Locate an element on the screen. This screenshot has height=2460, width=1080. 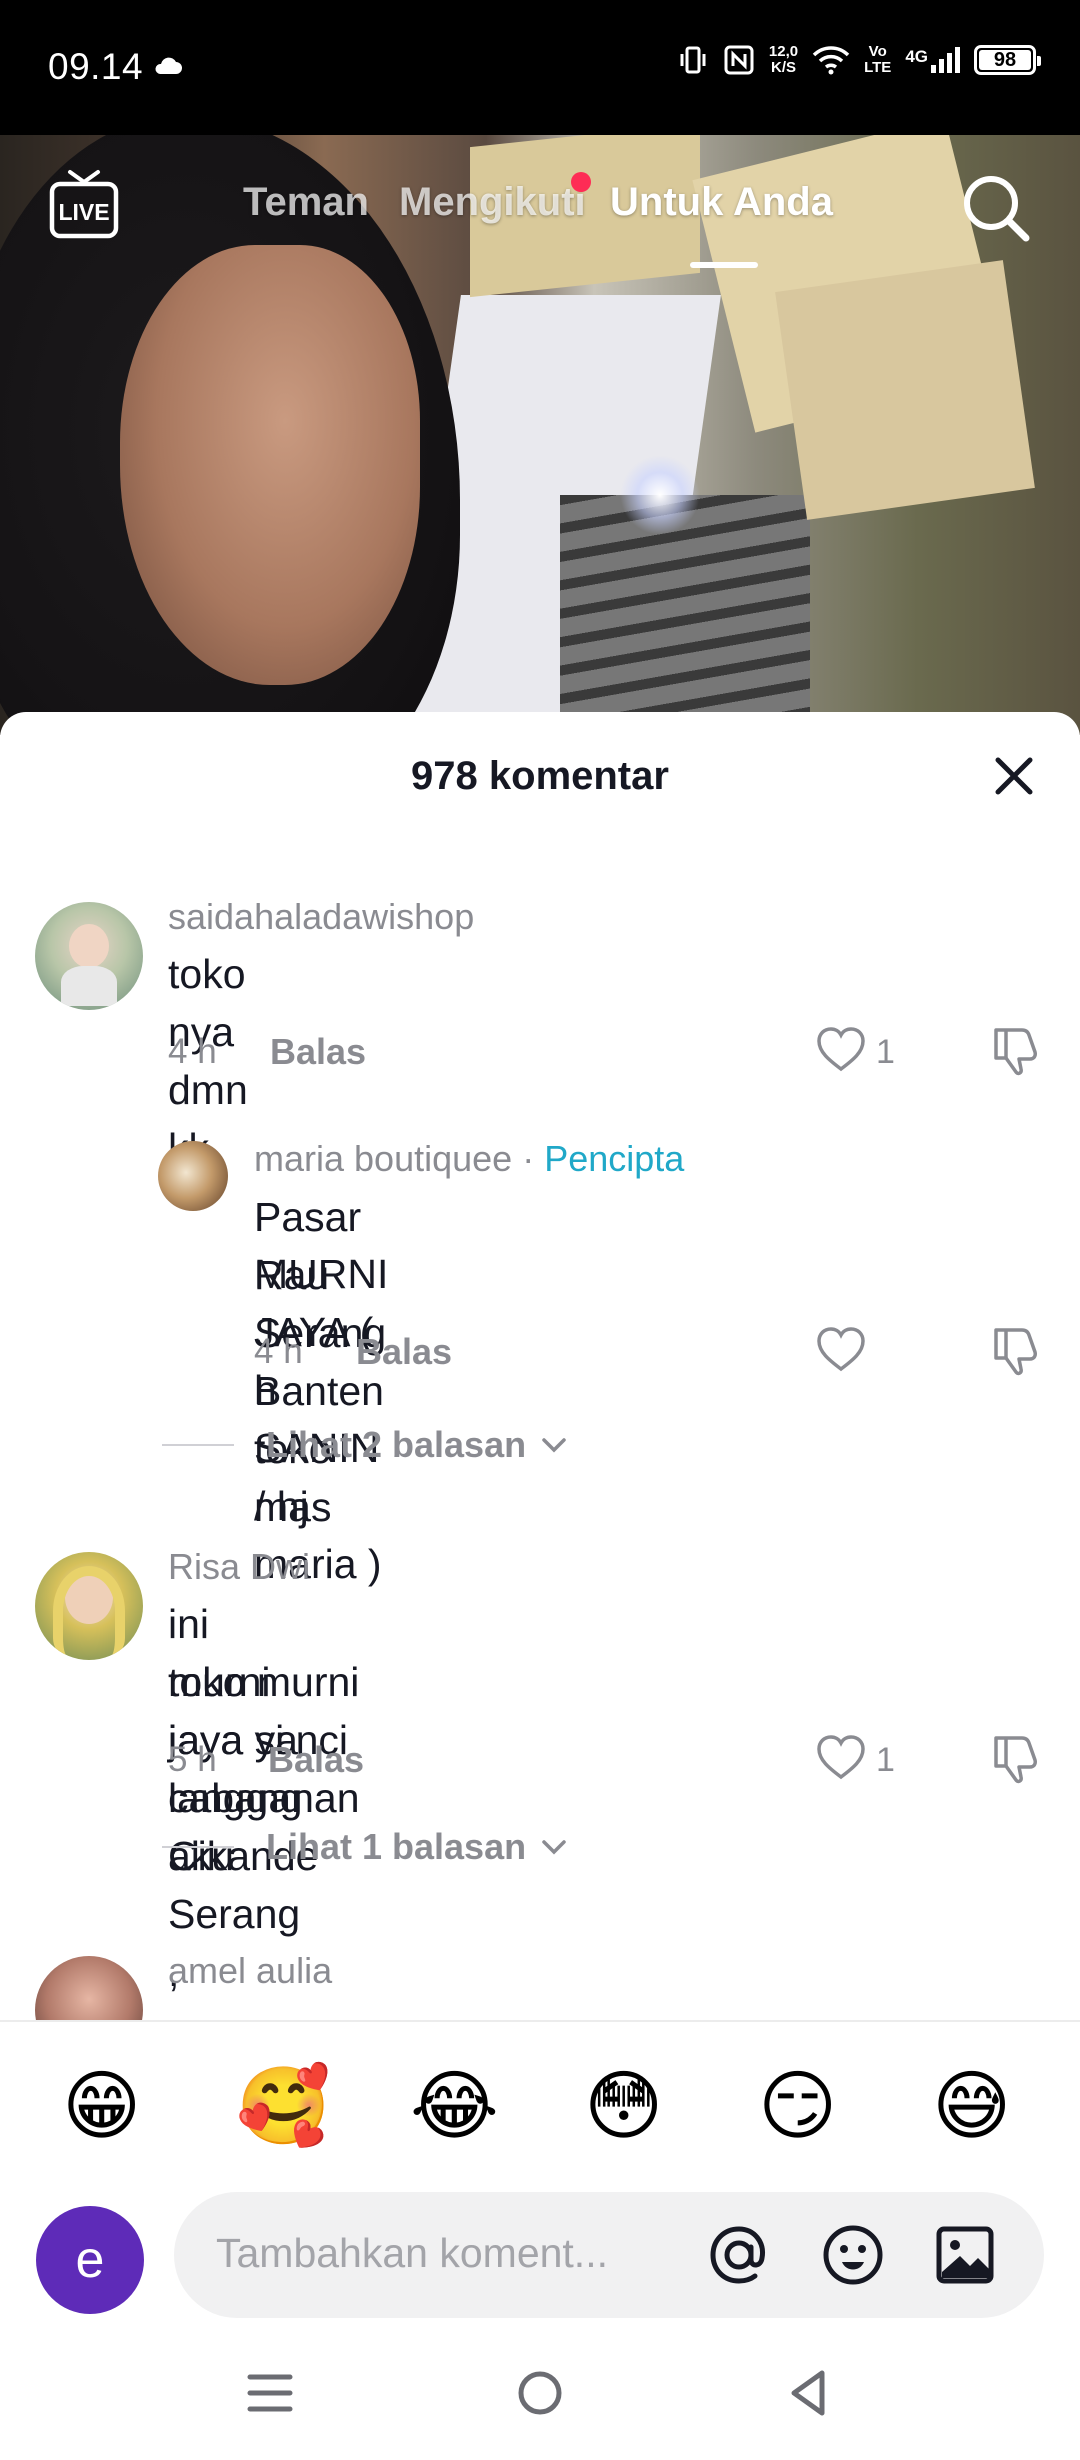
my-avatar: e is located at coordinates (90, 2260).